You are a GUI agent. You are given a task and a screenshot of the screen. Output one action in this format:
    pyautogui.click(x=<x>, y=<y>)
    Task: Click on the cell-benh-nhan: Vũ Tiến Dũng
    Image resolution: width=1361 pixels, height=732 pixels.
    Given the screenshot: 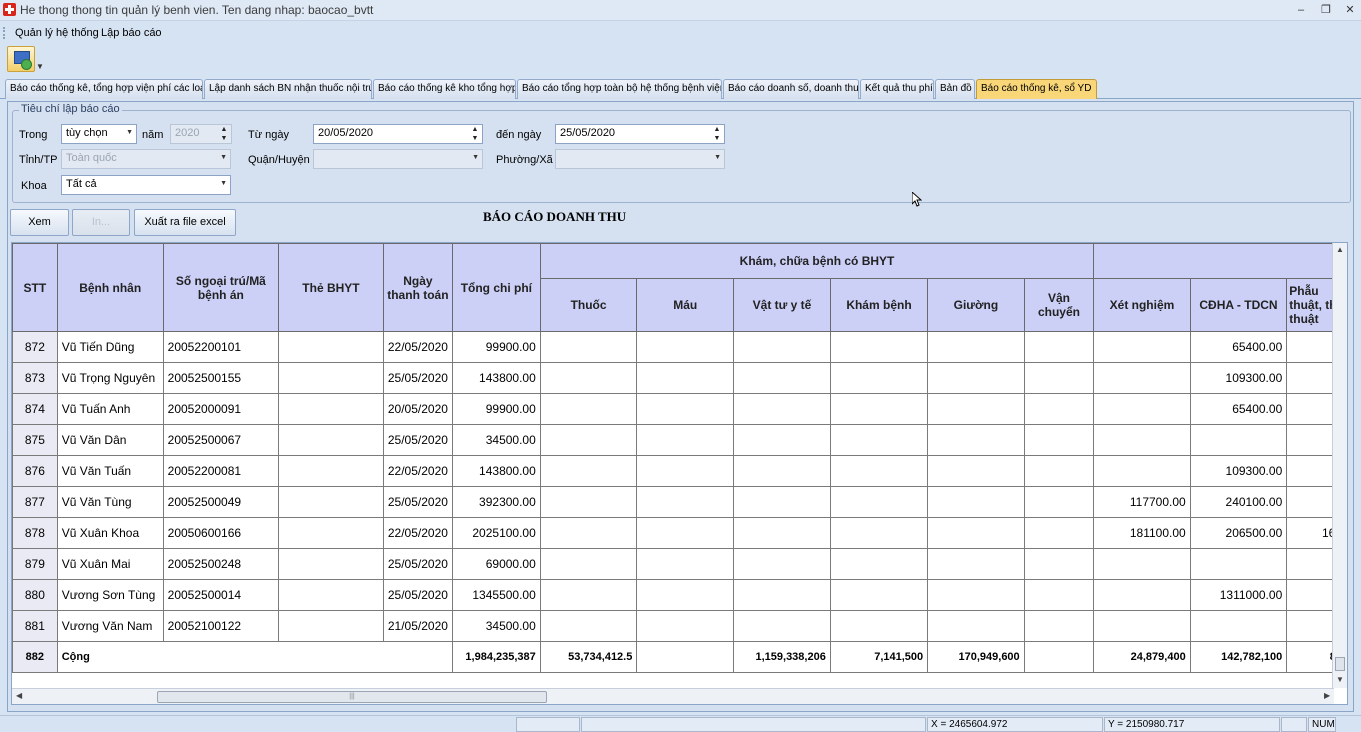 What is the action you would take?
    pyautogui.click(x=110, y=347)
    